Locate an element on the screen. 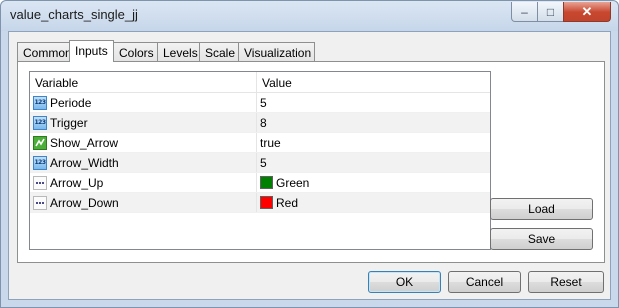 This screenshot has width=619, height=308. variable-cell: Show_Arrow is located at coordinates (143, 142).